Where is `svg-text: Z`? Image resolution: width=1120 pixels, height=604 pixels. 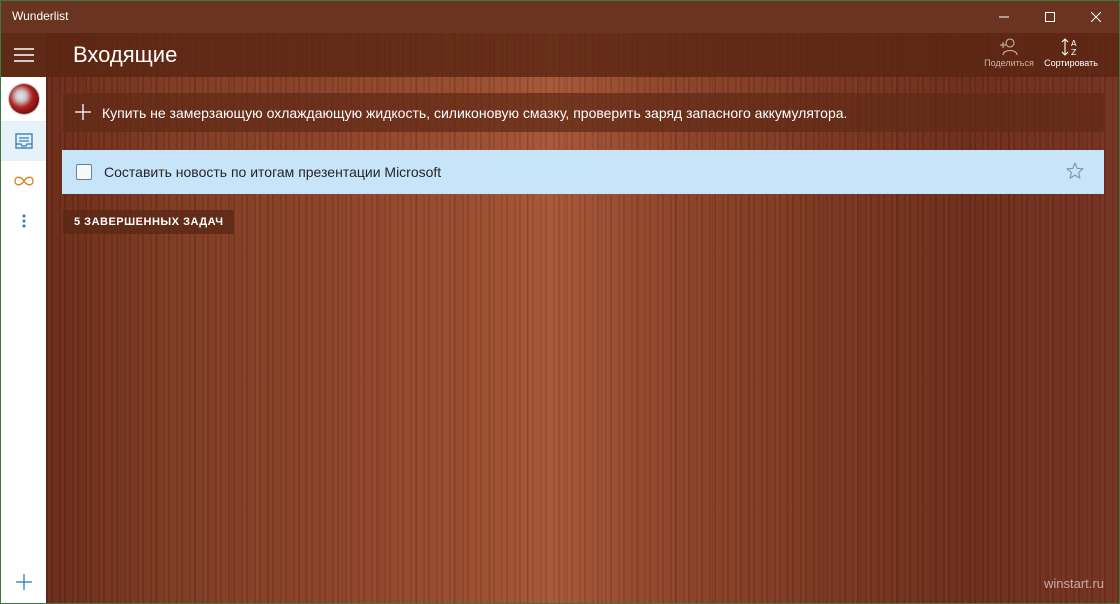
svg-text: Z is located at coordinates (1074, 52).